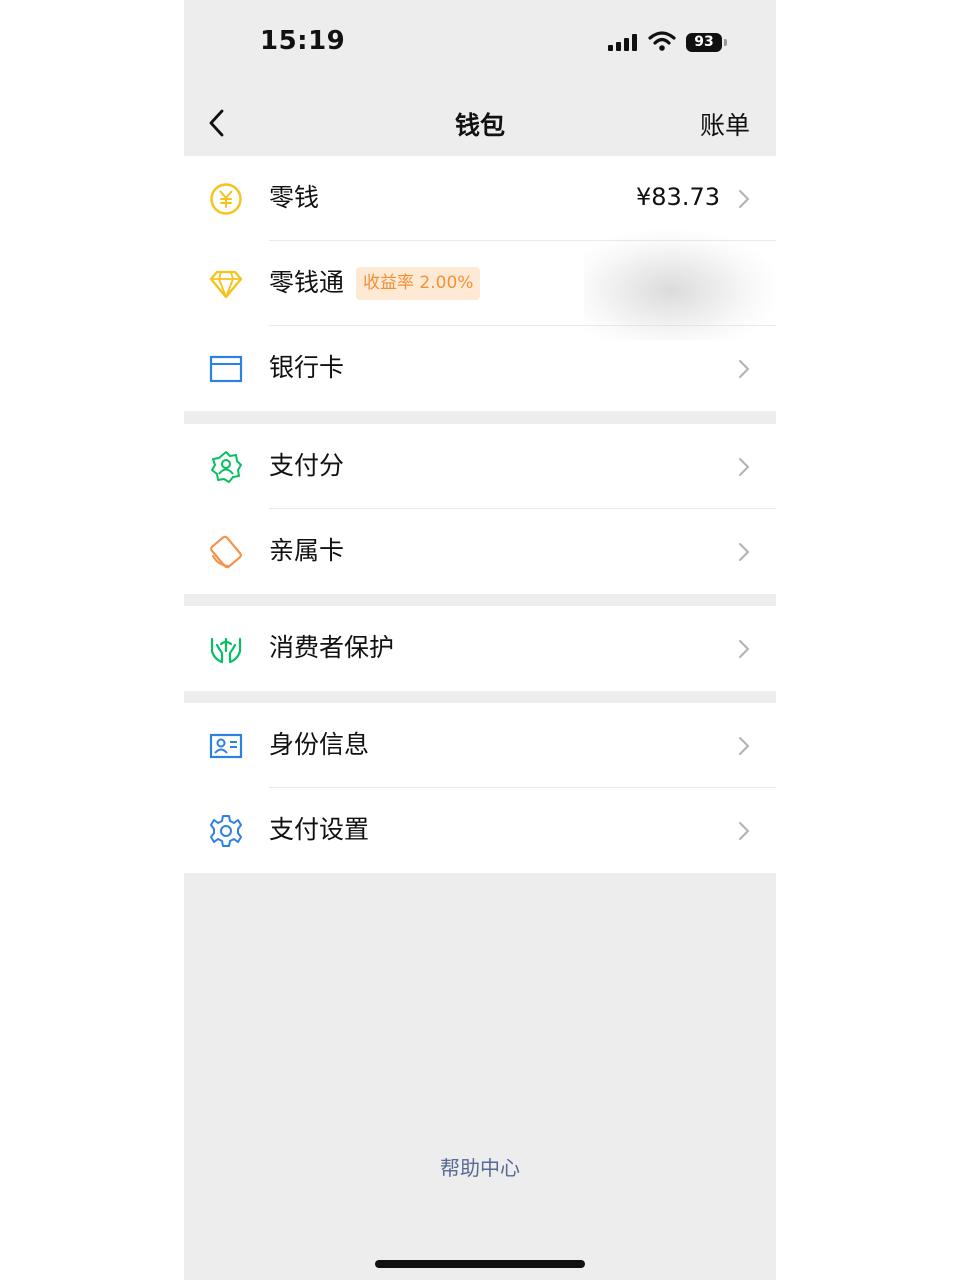 This screenshot has height=1280, width=960. Describe the element at coordinates (480, 466) in the screenshot. I see `pay-score-row: 支付分` at that location.